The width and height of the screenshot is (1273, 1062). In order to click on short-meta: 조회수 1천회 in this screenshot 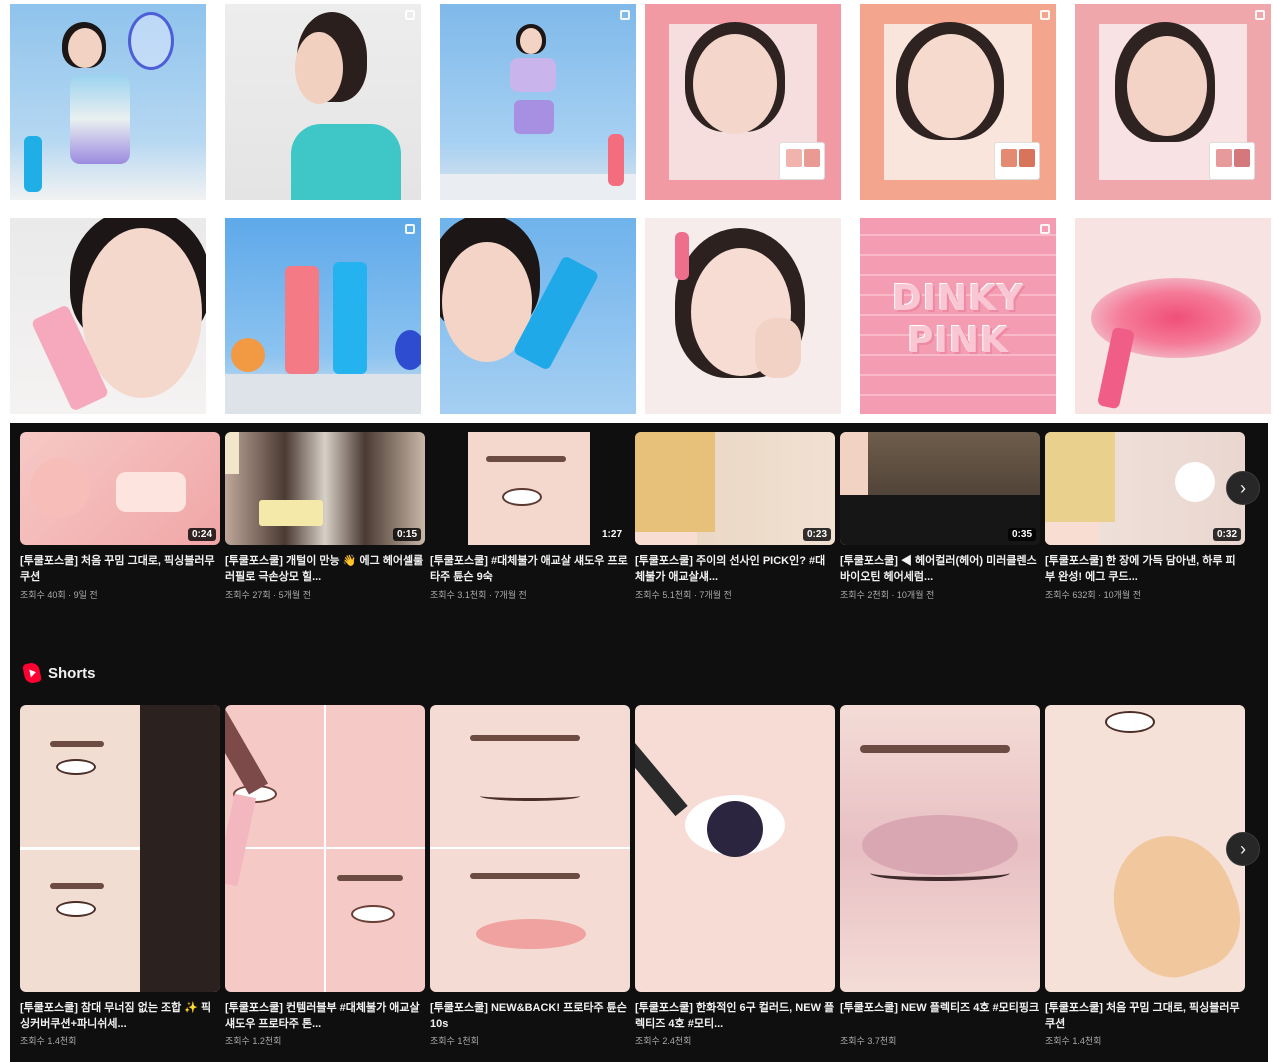, I will do `click(454, 1041)`.